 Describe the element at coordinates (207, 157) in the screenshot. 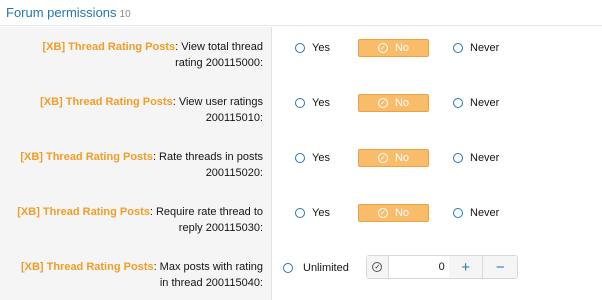

I see `permission-text: : Rate threads in posts` at that location.